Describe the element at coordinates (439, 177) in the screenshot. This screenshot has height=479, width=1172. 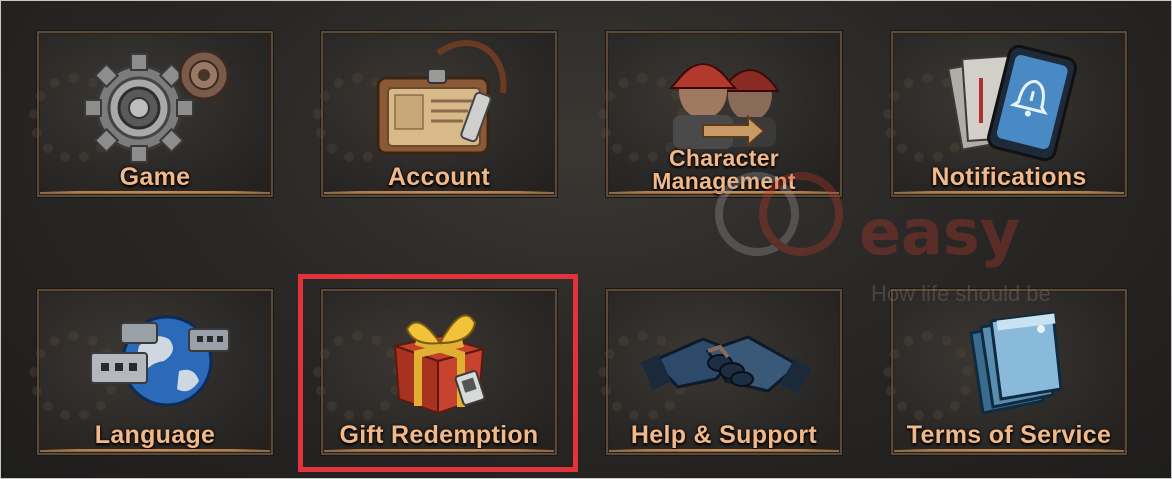
I see `account-tile-label: Account` at that location.